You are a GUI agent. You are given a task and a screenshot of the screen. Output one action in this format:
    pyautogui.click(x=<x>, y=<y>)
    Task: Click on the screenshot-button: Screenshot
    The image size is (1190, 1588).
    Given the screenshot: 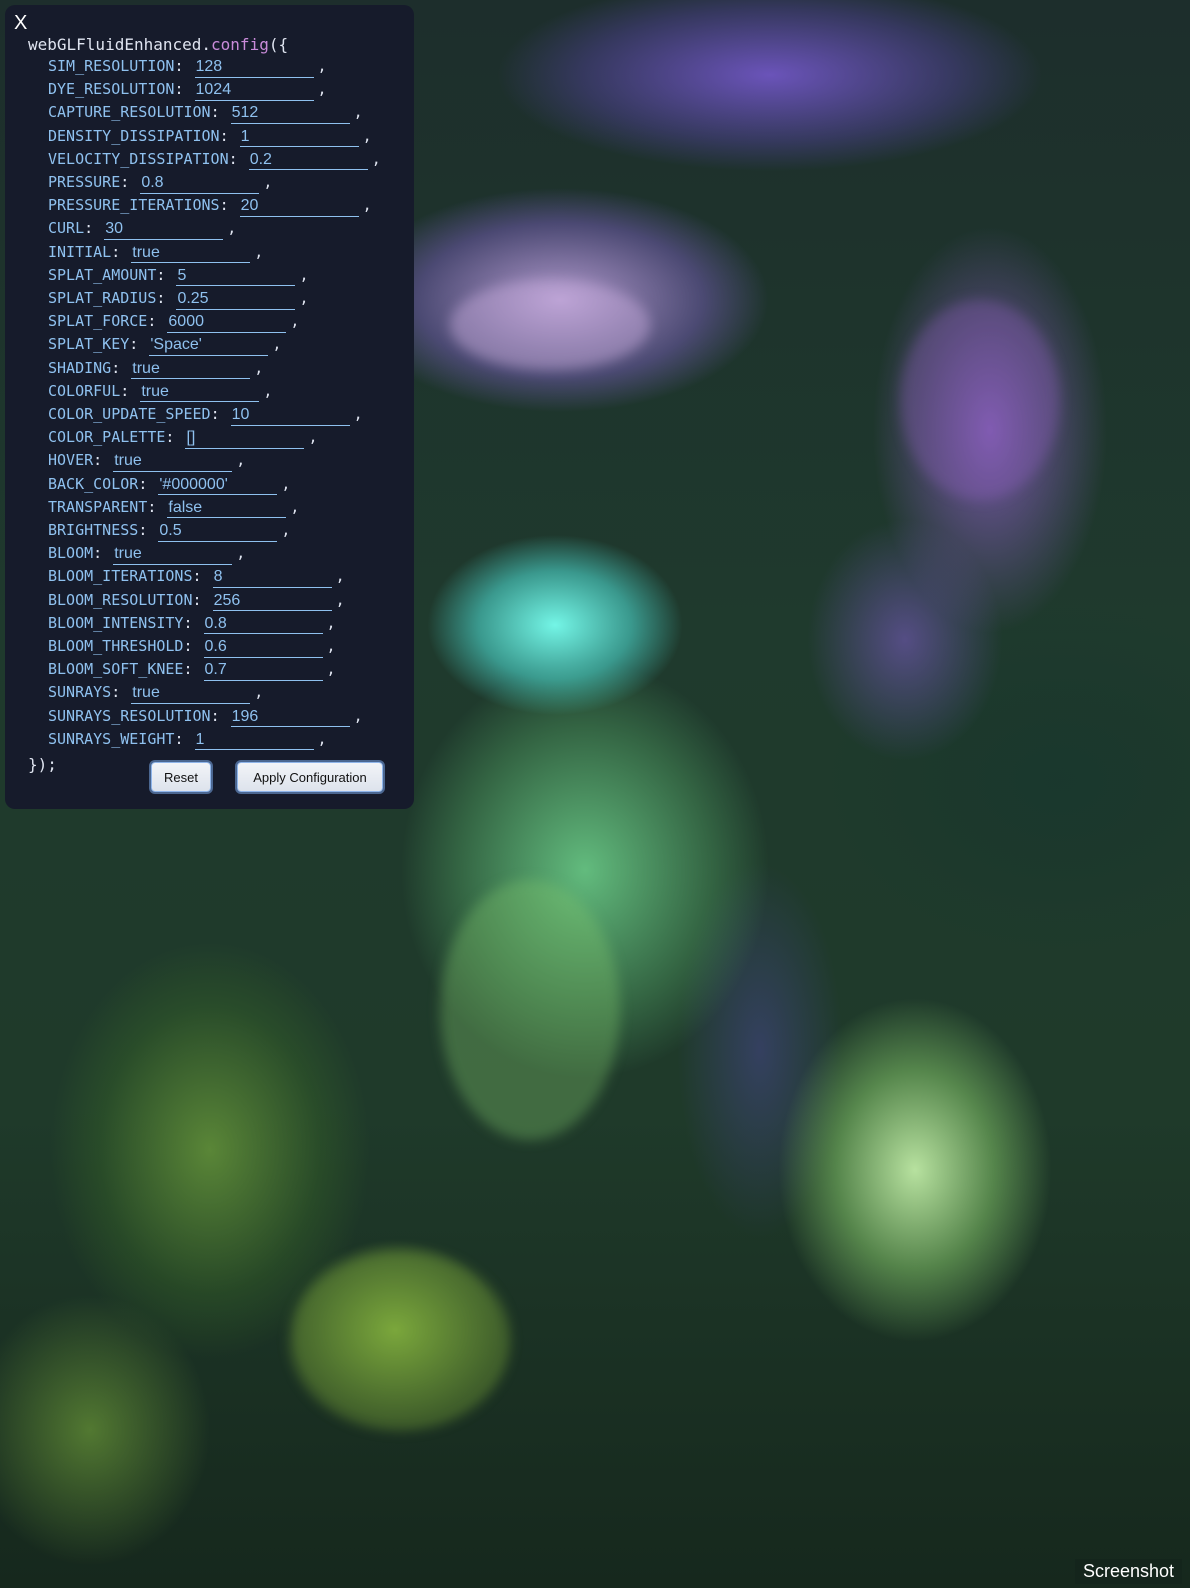 What is the action you would take?
    pyautogui.click(x=1128, y=1571)
    